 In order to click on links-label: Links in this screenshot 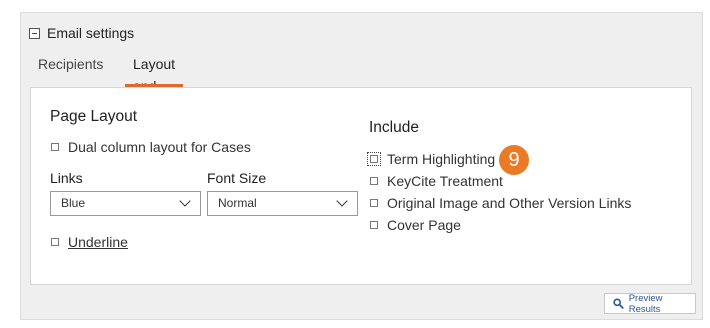, I will do `click(66, 178)`.